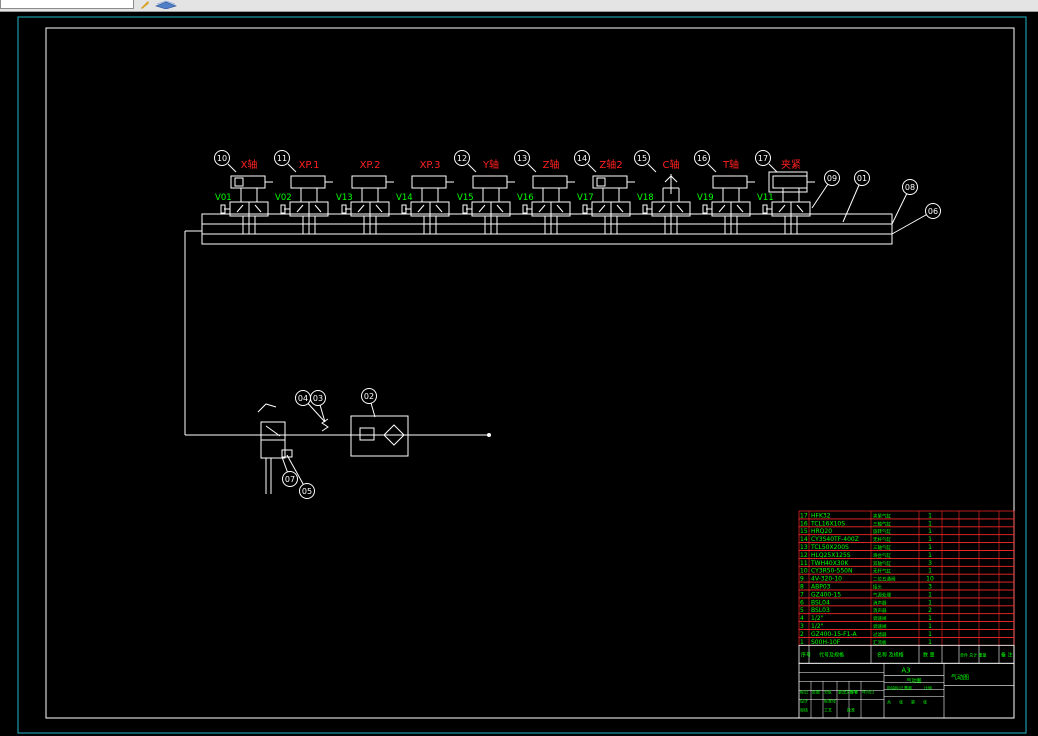 The height and width of the screenshot is (736, 1038). Describe the element at coordinates (804, 555) in the screenshot. I see `bom-no: 12` at that location.